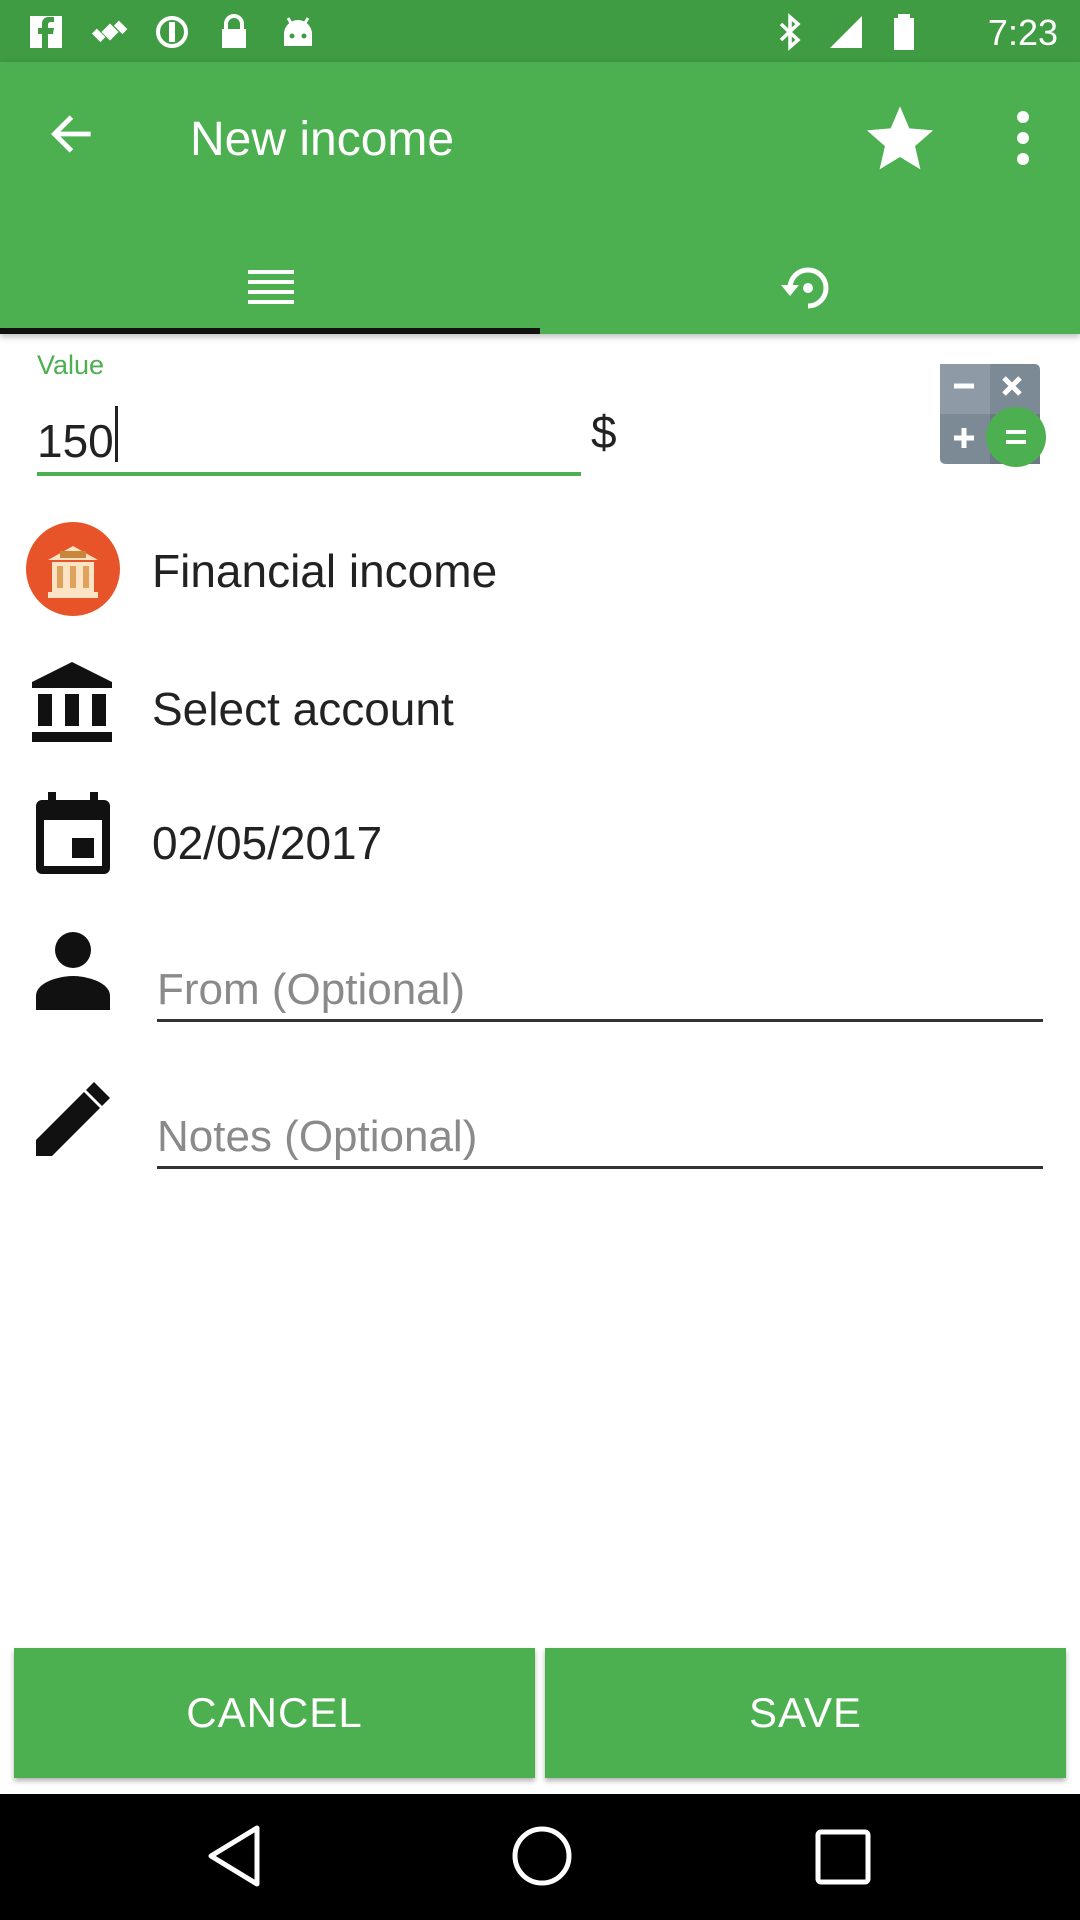 The image size is (1080, 1920). I want to click on arrow-back-icon, so click(72, 134).